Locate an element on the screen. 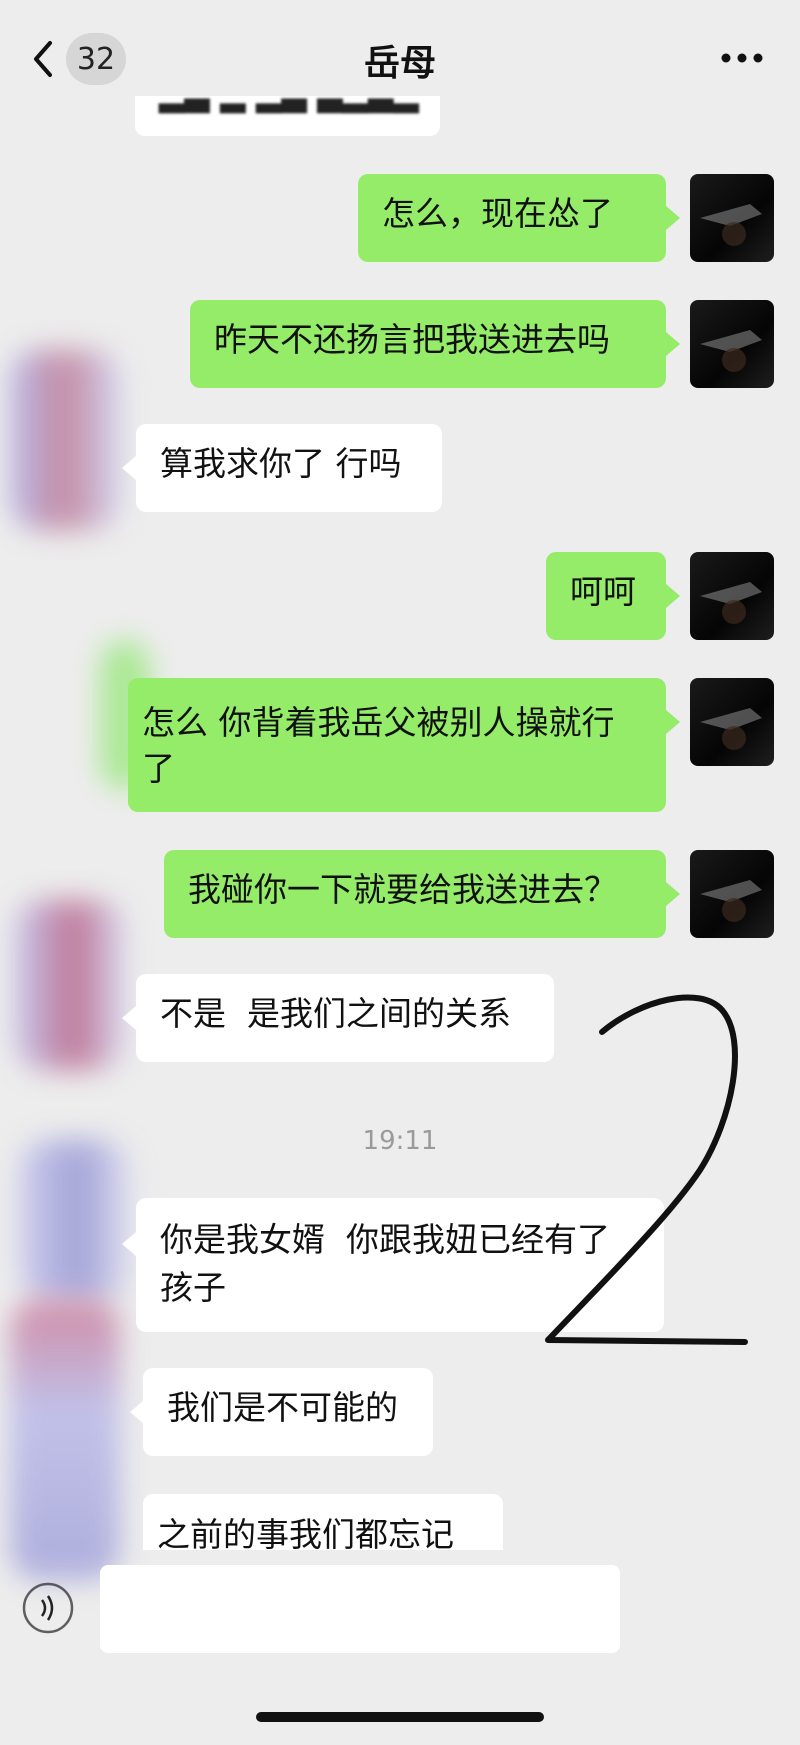  ellipsis-icon is located at coordinates (742, 58).